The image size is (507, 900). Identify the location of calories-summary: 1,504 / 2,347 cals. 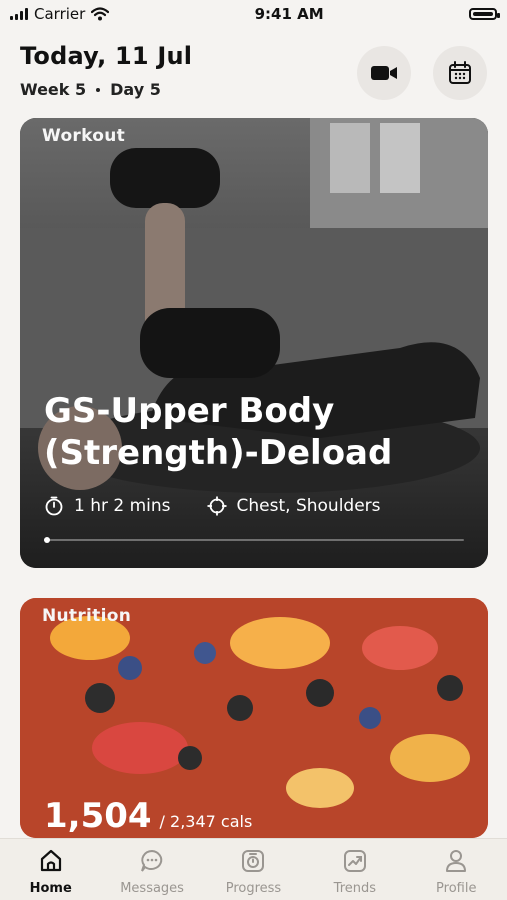
(148, 816).